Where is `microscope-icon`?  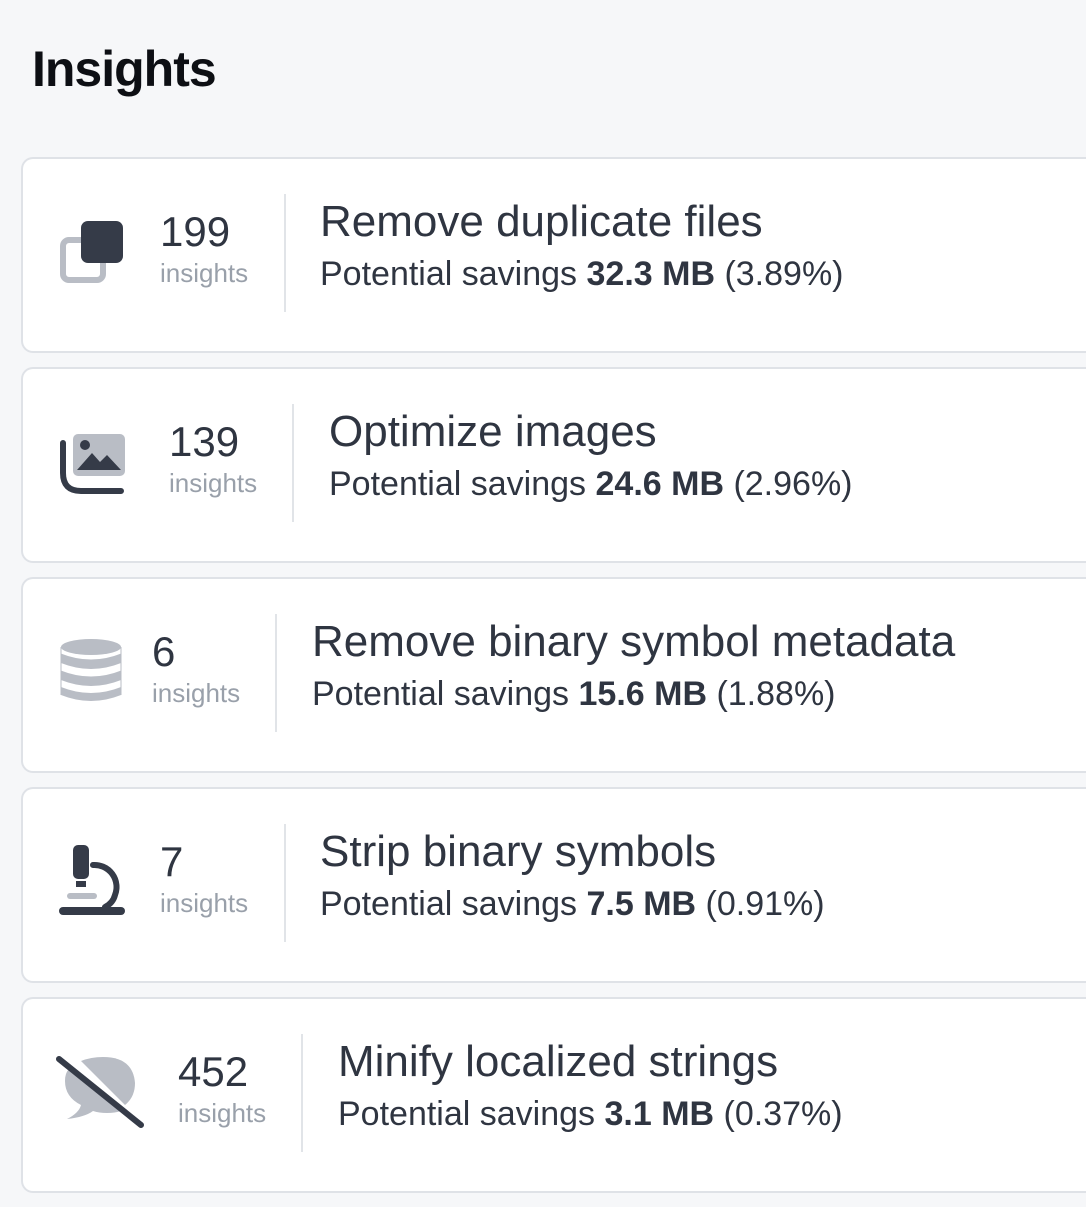
microscope-icon is located at coordinates (93, 881).